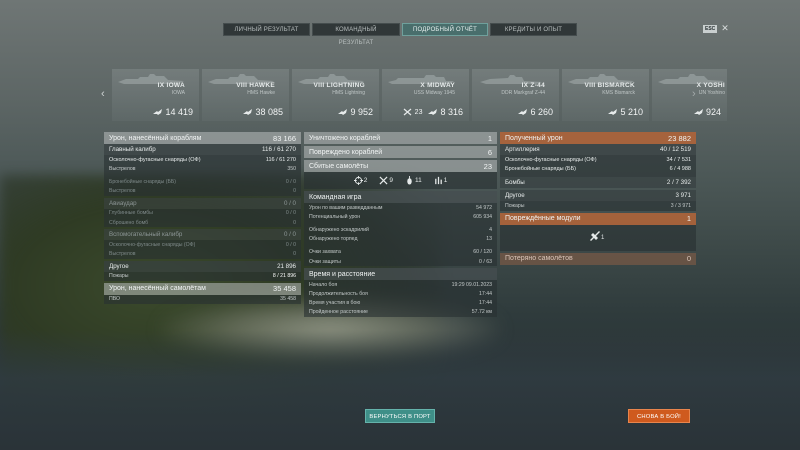 The height and width of the screenshot is (450, 800). I want to click on close-icon: ✕, so click(725, 28).